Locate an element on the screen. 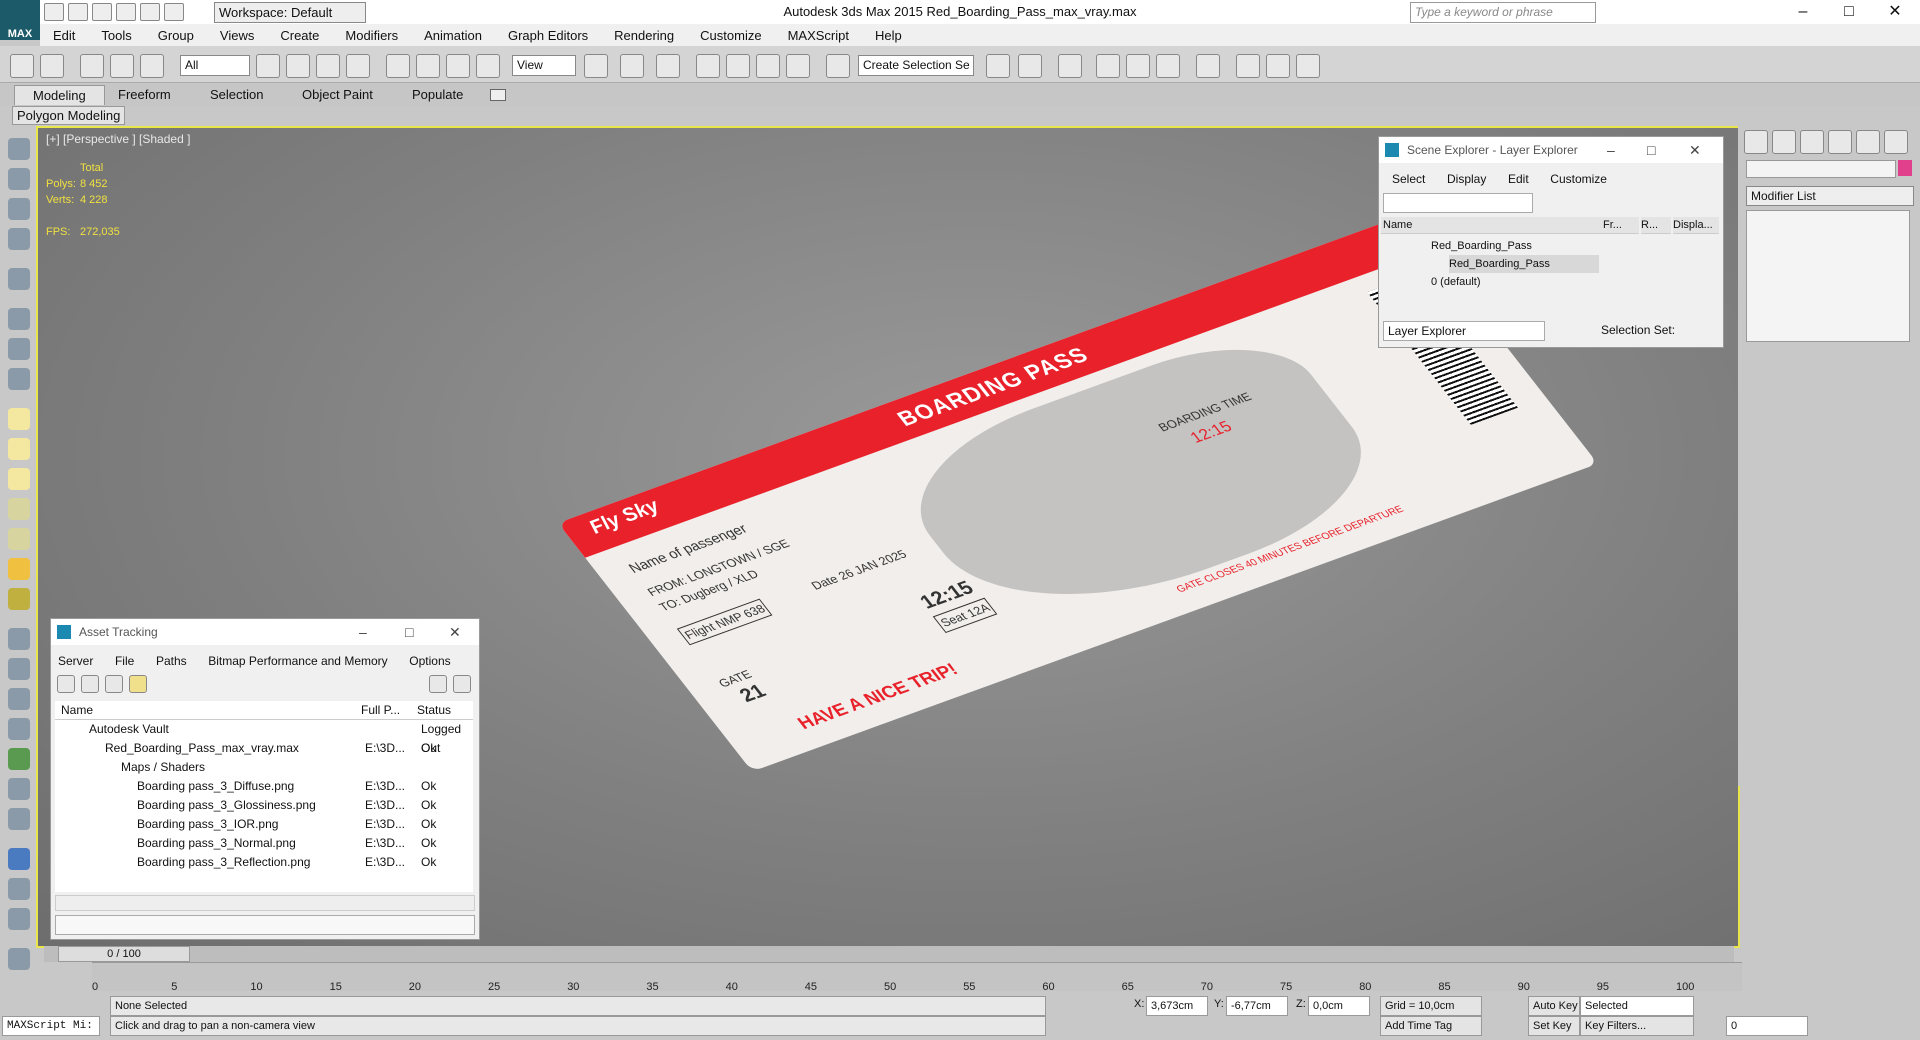 The height and width of the screenshot is (1040, 1920). pivot-icon is located at coordinates (596, 66).